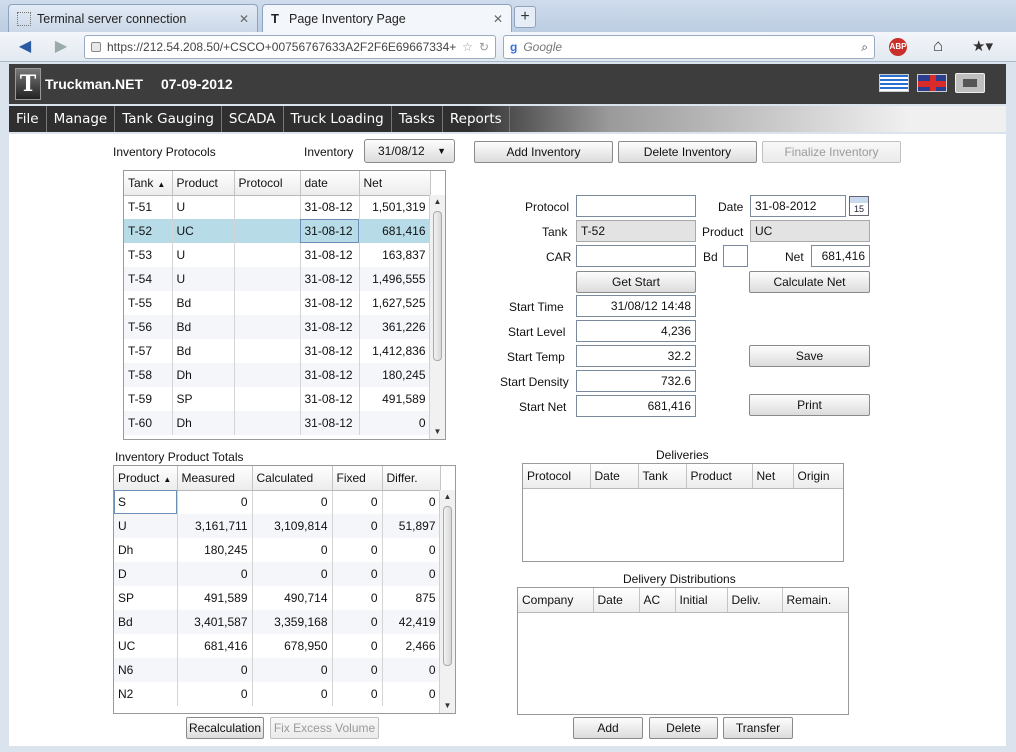 Image resolution: width=1016 pixels, height=752 pixels. Describe the element at coordinates (636, 406) in the screenshot. I see `start-net-field: 681,416` at that location.